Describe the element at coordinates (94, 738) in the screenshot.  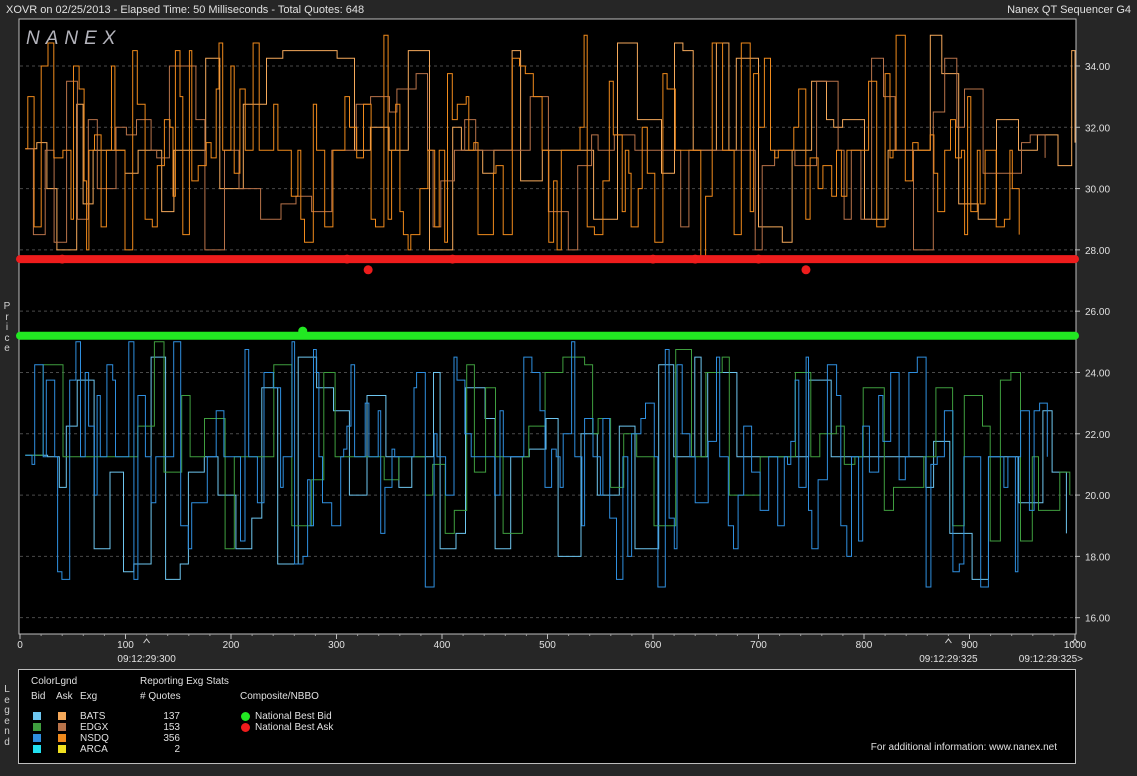
I see `legend-exchange-name: NSDQ` at that location.